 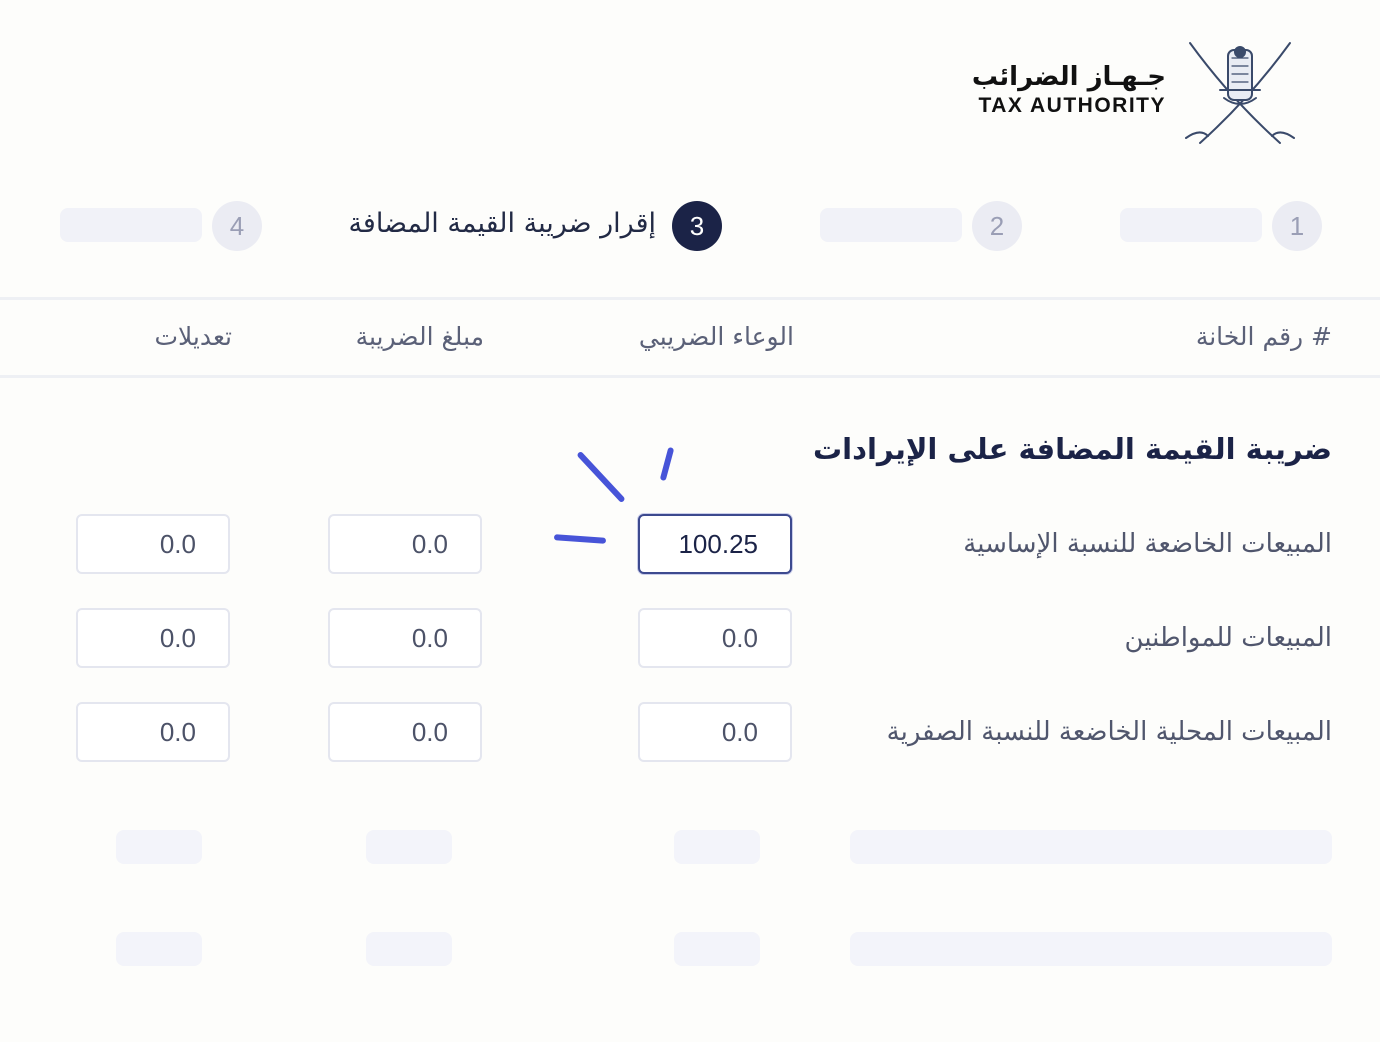 What do you see at coordinates (193, 336) in the screenshot?
I see `column-header-adjustments: تعديلات` at bounding box center [193, 336].